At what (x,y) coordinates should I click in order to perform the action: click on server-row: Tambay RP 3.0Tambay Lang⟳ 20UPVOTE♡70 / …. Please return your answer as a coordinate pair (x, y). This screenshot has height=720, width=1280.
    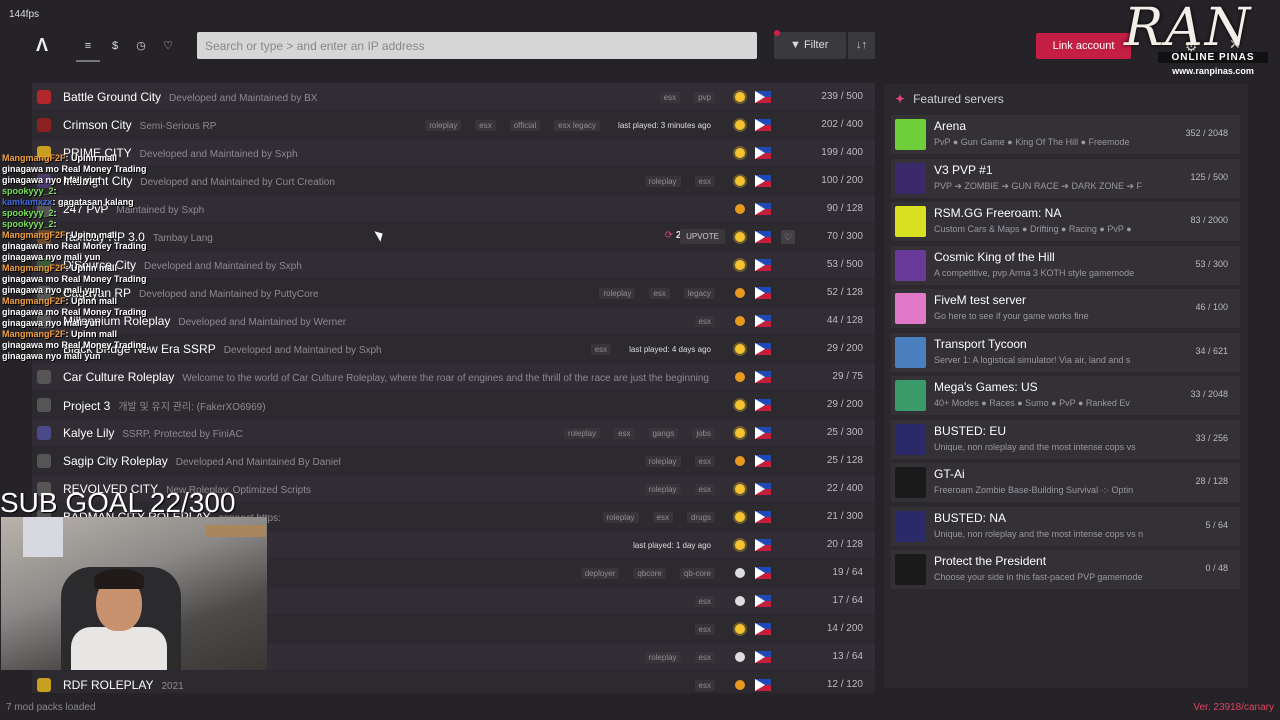
    Looking at the image, I should click on (453, 237).